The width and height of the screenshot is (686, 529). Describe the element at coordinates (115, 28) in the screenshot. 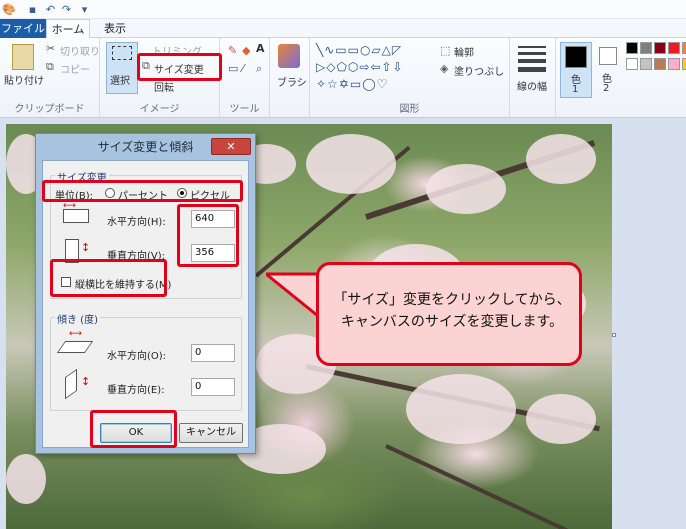

I see `tab-view: 表示` at that location.